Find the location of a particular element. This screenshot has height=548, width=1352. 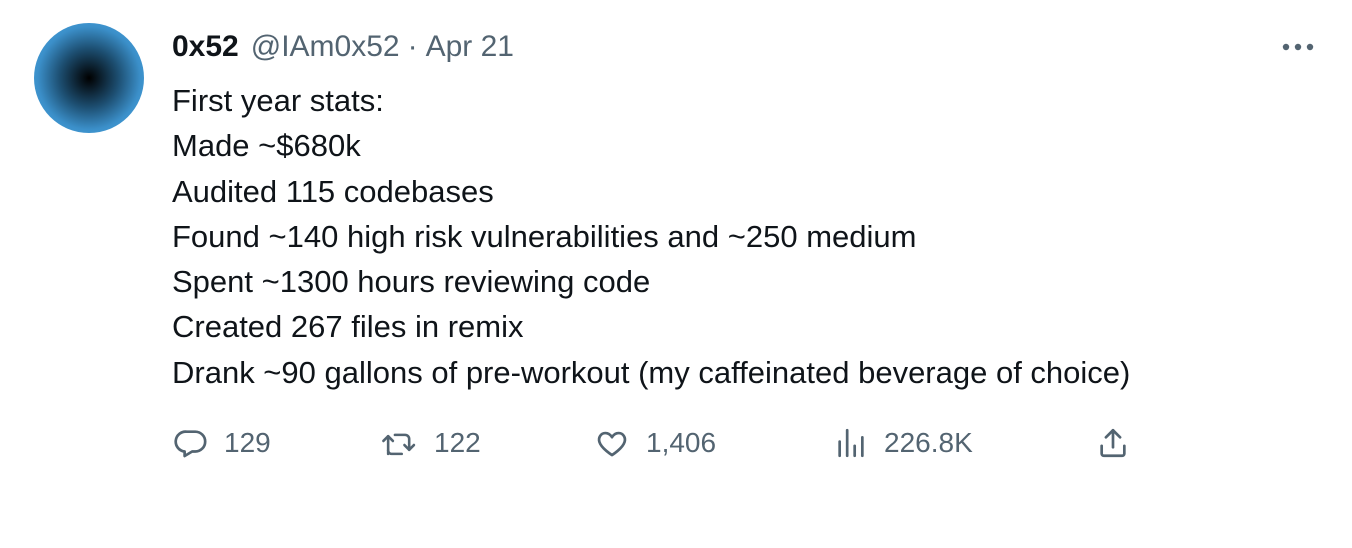

share-button is located at coordinates (1113, 443).